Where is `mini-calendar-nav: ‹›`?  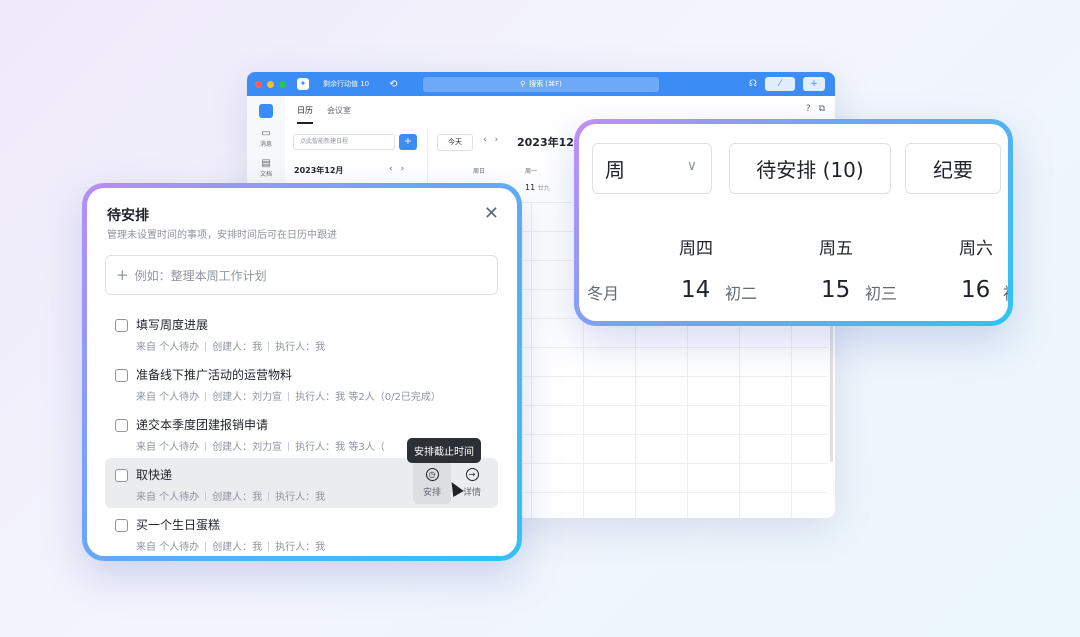 mini-calendar-nav: ‹› is located at coordinates (400, 169).